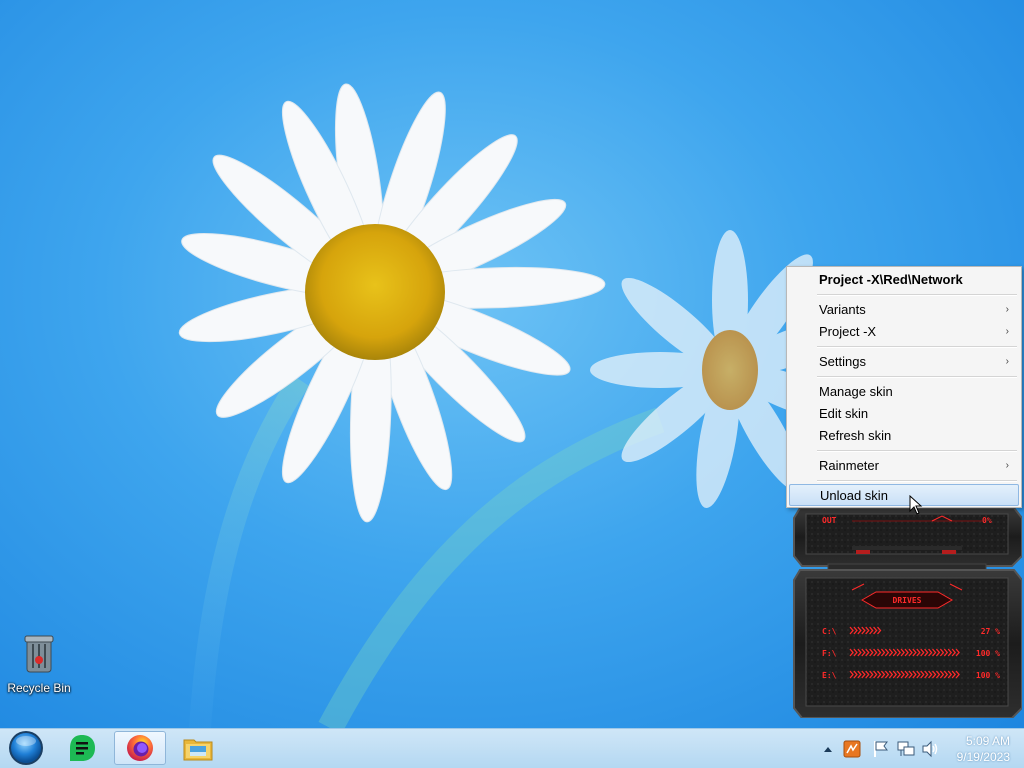  I want to click on menu-item-label: Rainmeter, so click(849, 465).